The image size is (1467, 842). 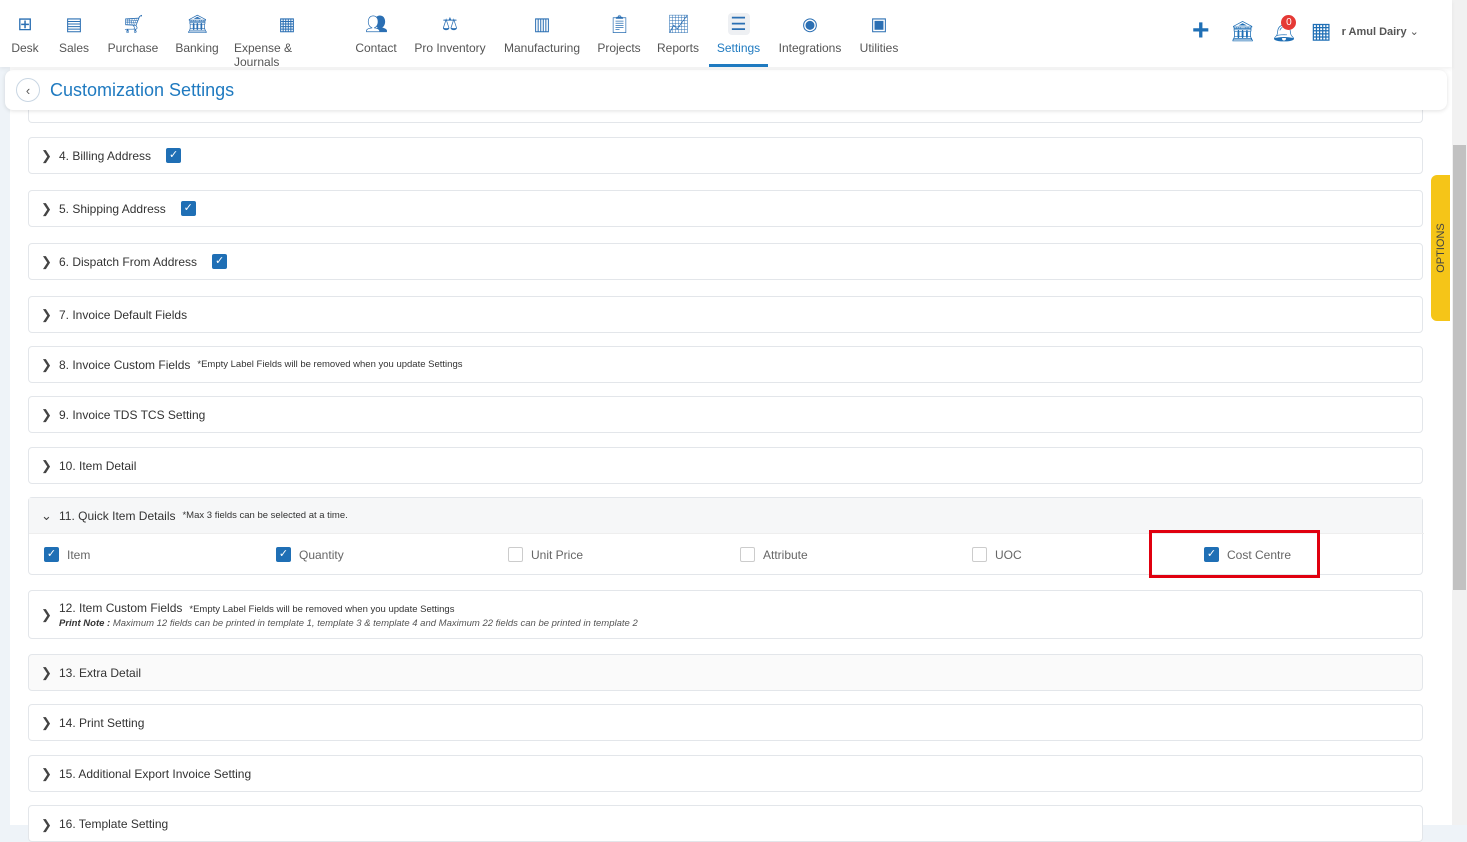 I want to click on billing-address-checkbox: ✓, so click(x=174, y=155).